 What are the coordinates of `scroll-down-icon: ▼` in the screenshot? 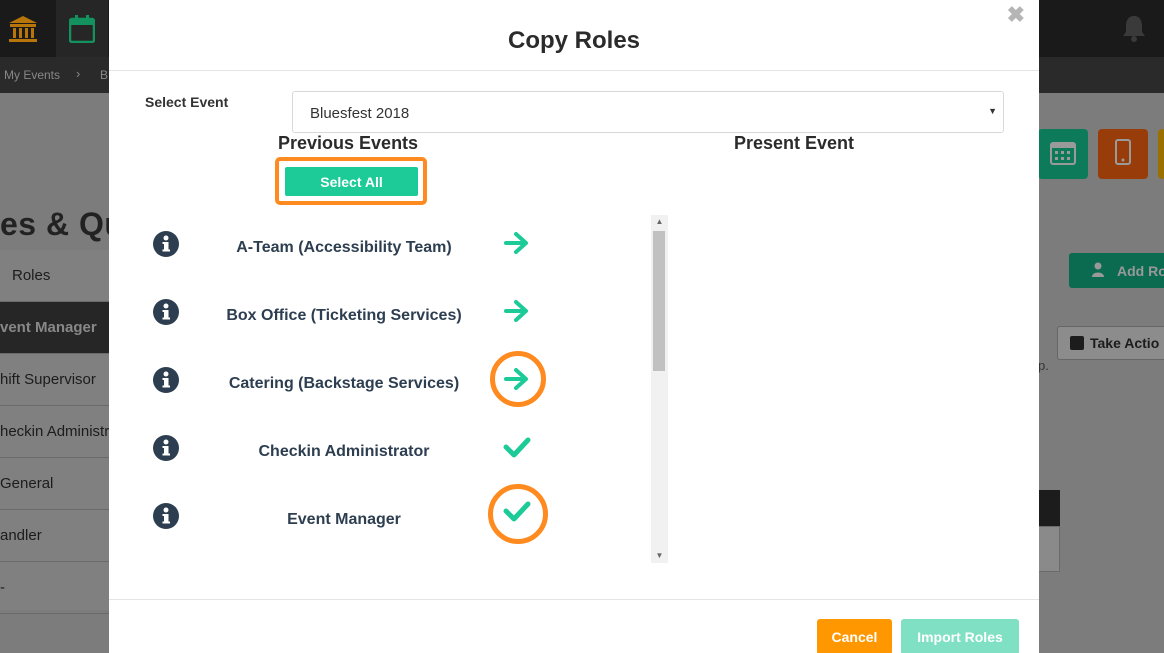 It's located at (659, 556).